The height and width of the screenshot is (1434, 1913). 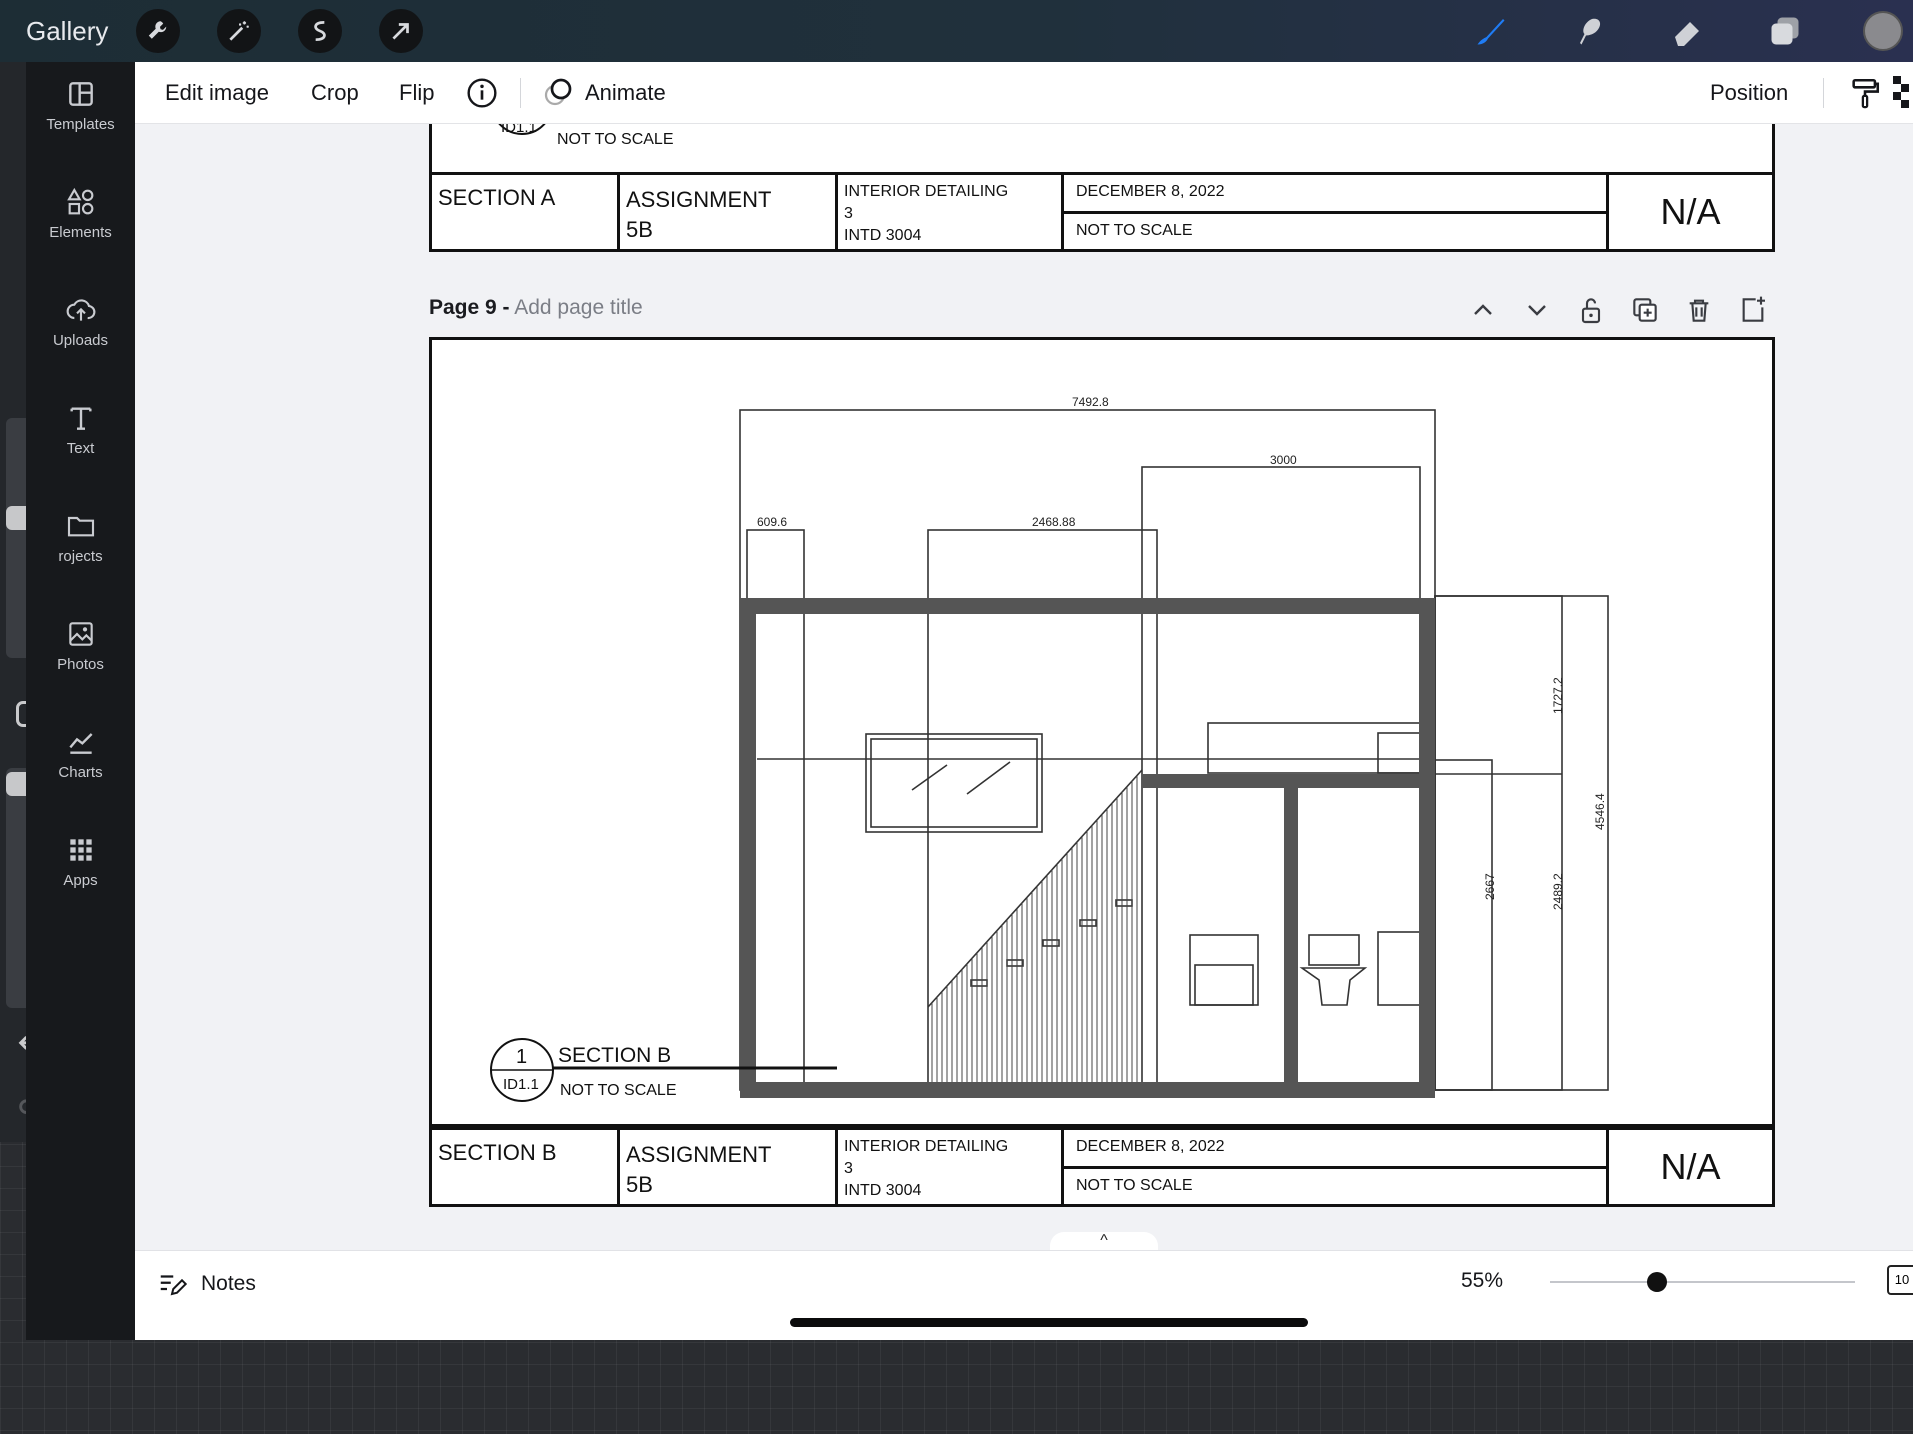 What do you see at coordinates (80, 537) in the screenshot?
I see `sidebar-item-projects: rojects` at bounding box center [80, 537].